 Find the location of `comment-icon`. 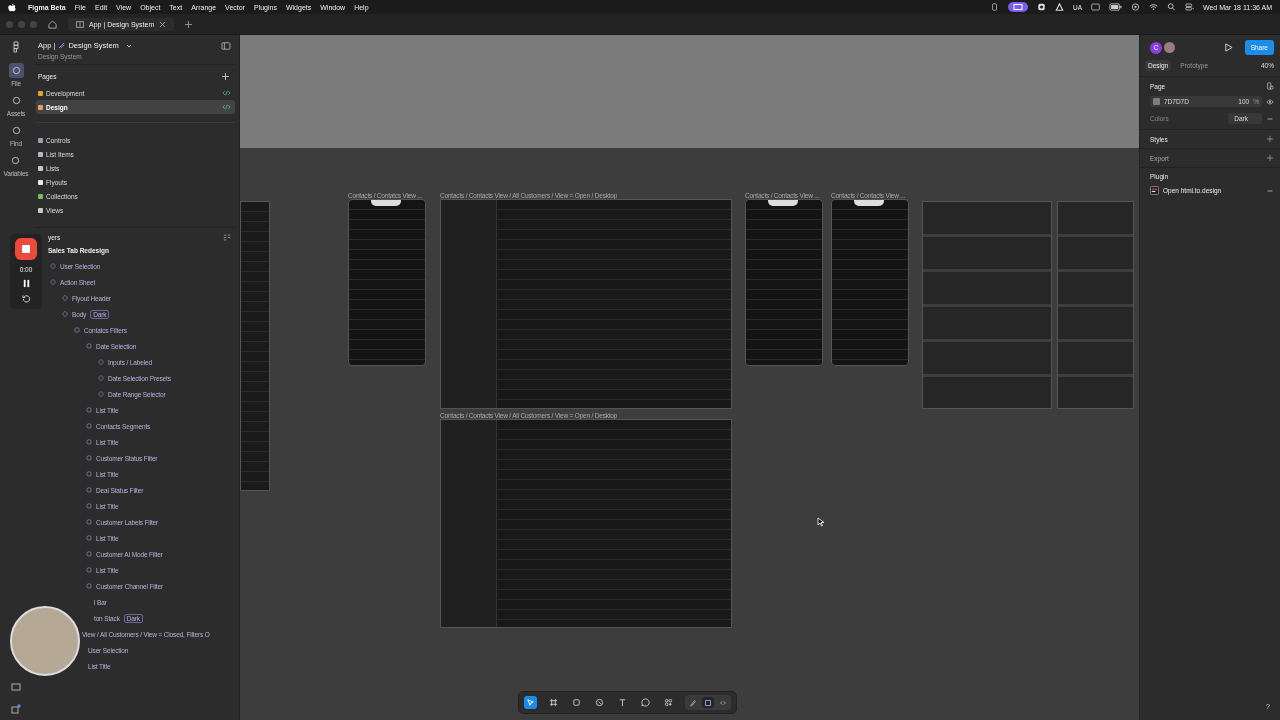

comment-icon is located at coordinates (645, 702).